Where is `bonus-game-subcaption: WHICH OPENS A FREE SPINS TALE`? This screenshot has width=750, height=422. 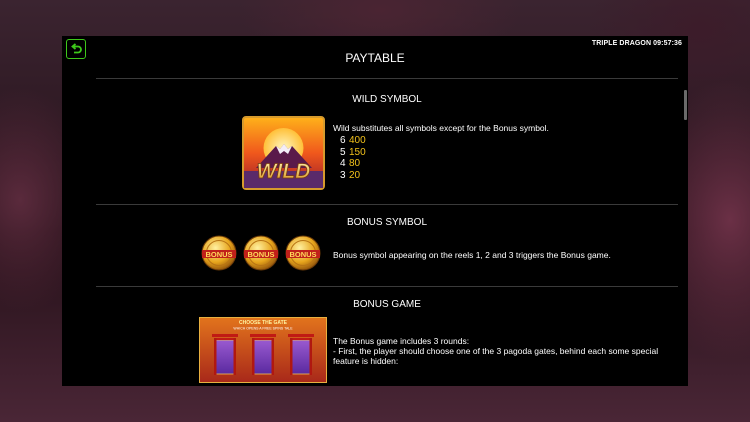 bonus-game-subcaption: WHICH OPENS A FREE SPINS TALE is located at coordinates (263, 329).